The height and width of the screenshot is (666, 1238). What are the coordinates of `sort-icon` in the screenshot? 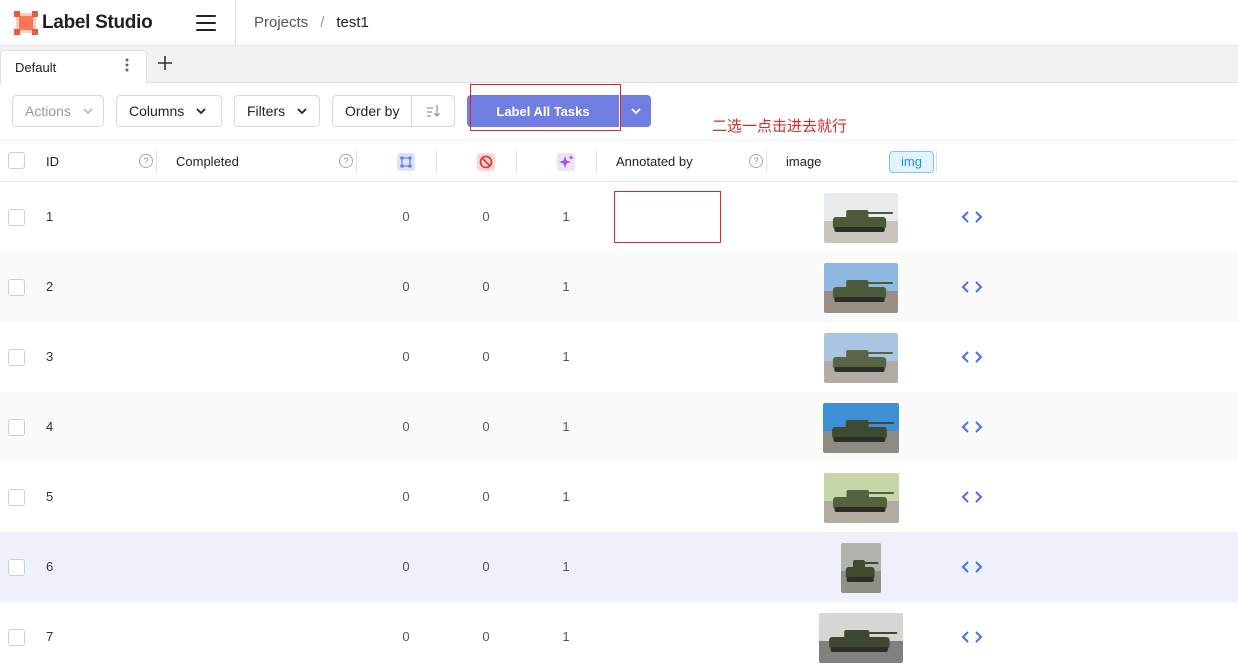 It's located at (433, 111).